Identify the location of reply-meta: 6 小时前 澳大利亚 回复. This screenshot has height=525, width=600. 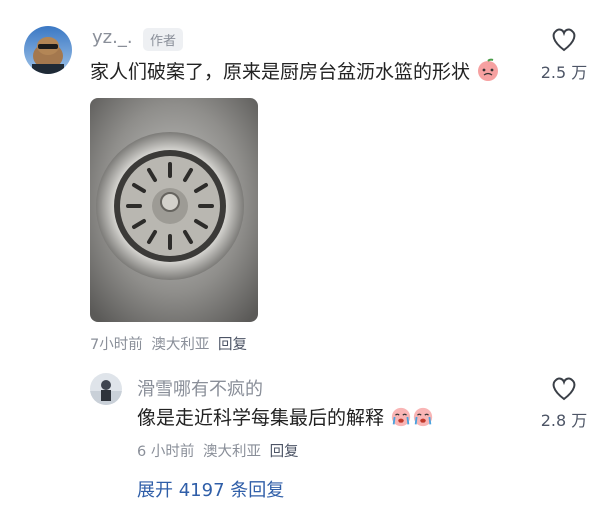
(220, 450).